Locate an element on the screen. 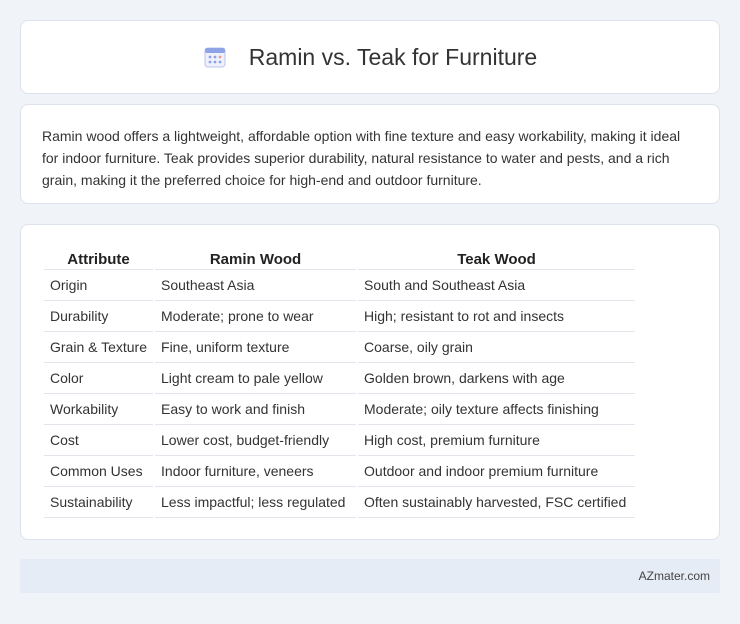 This screenshot has height=624, width=740. table-cell-ramin: Less impactful; less regulated is located at coordinates (256, 502).